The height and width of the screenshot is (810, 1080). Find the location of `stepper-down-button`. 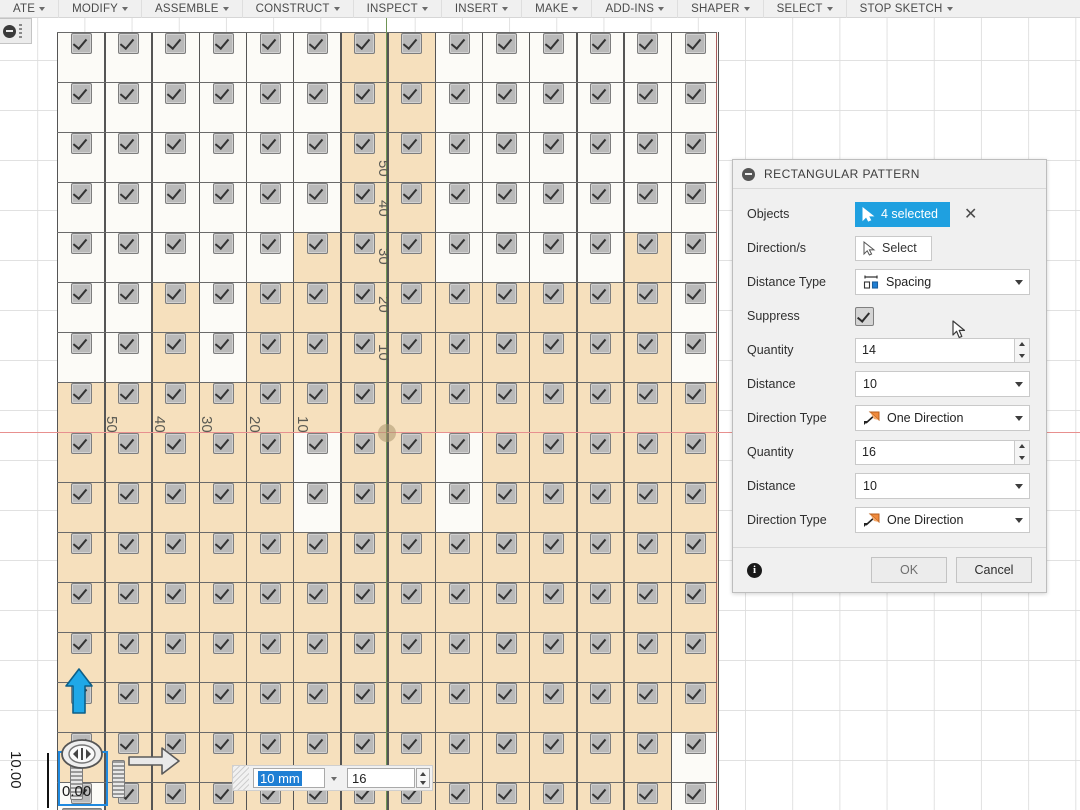

stepper-down-button is located at coordinates (1022, 356).